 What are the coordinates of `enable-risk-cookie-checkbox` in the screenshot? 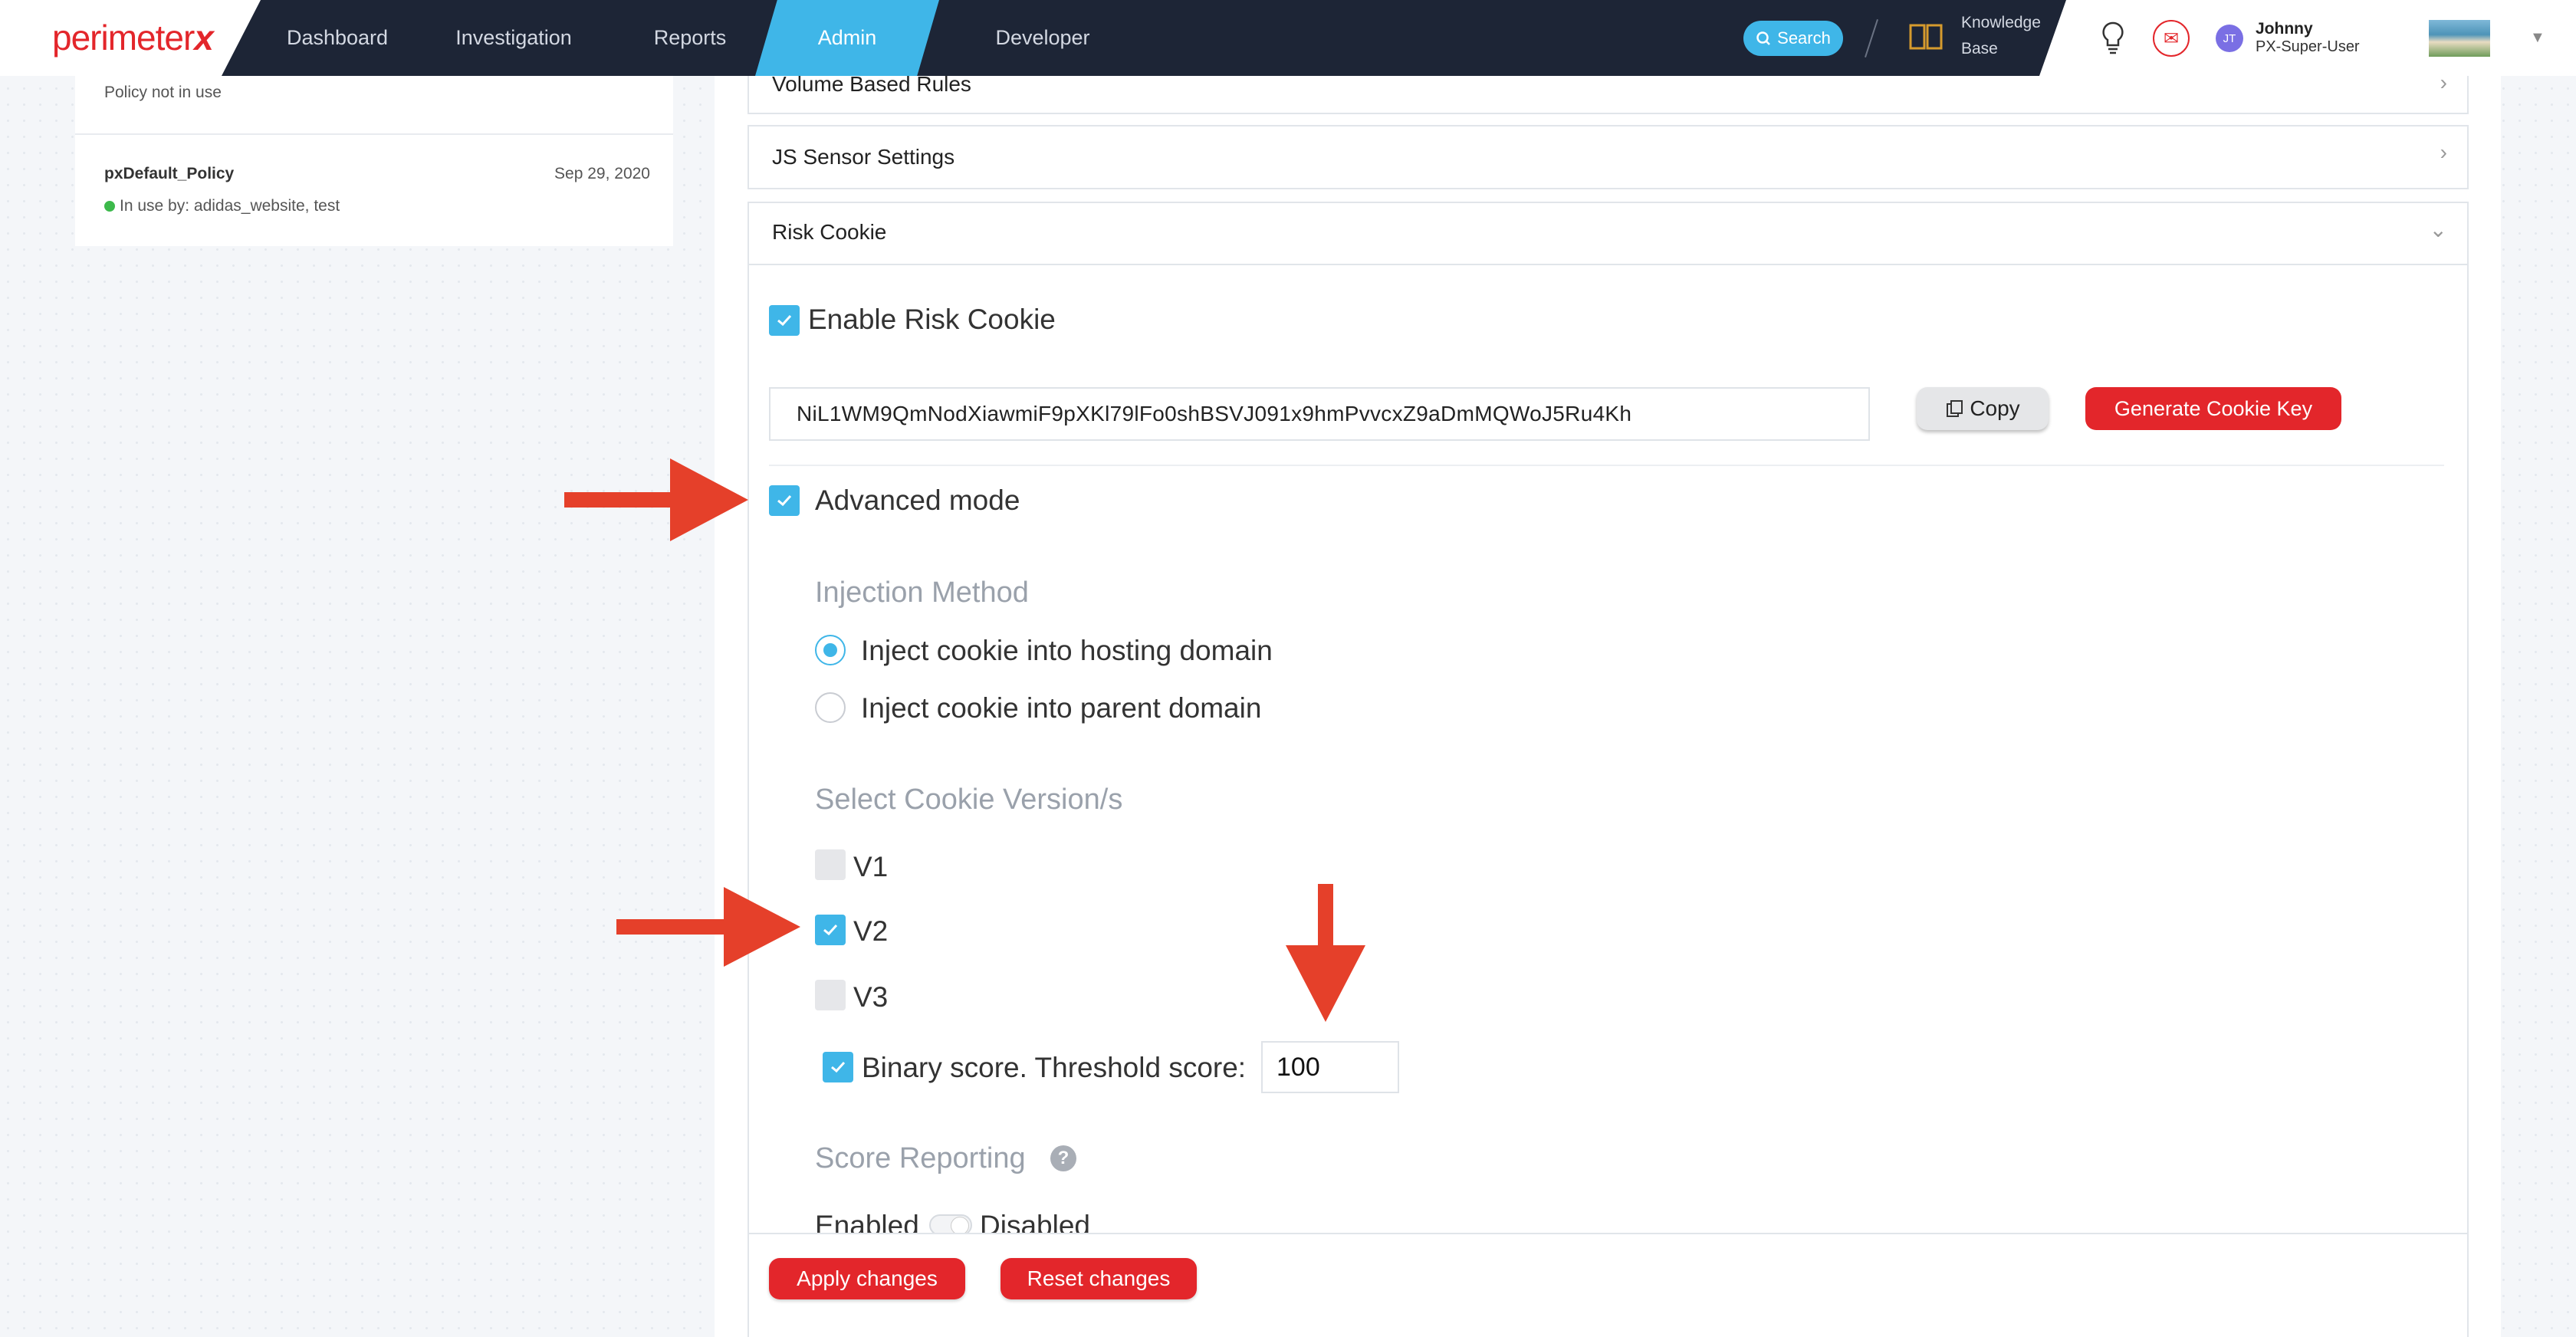 It's located at (784, 321).